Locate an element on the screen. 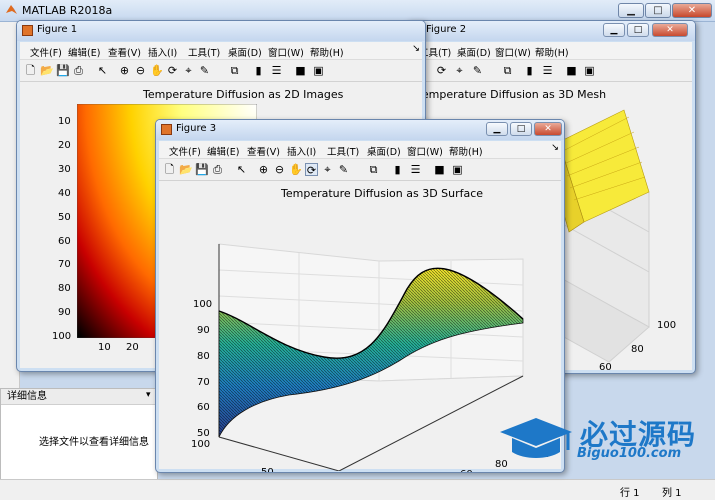 Image resolution: width=715 pixels, height=500 pixels. figure-2-axes-title: Temperature Diffusion as 3D Mesh is located at coordinates (512, 94).